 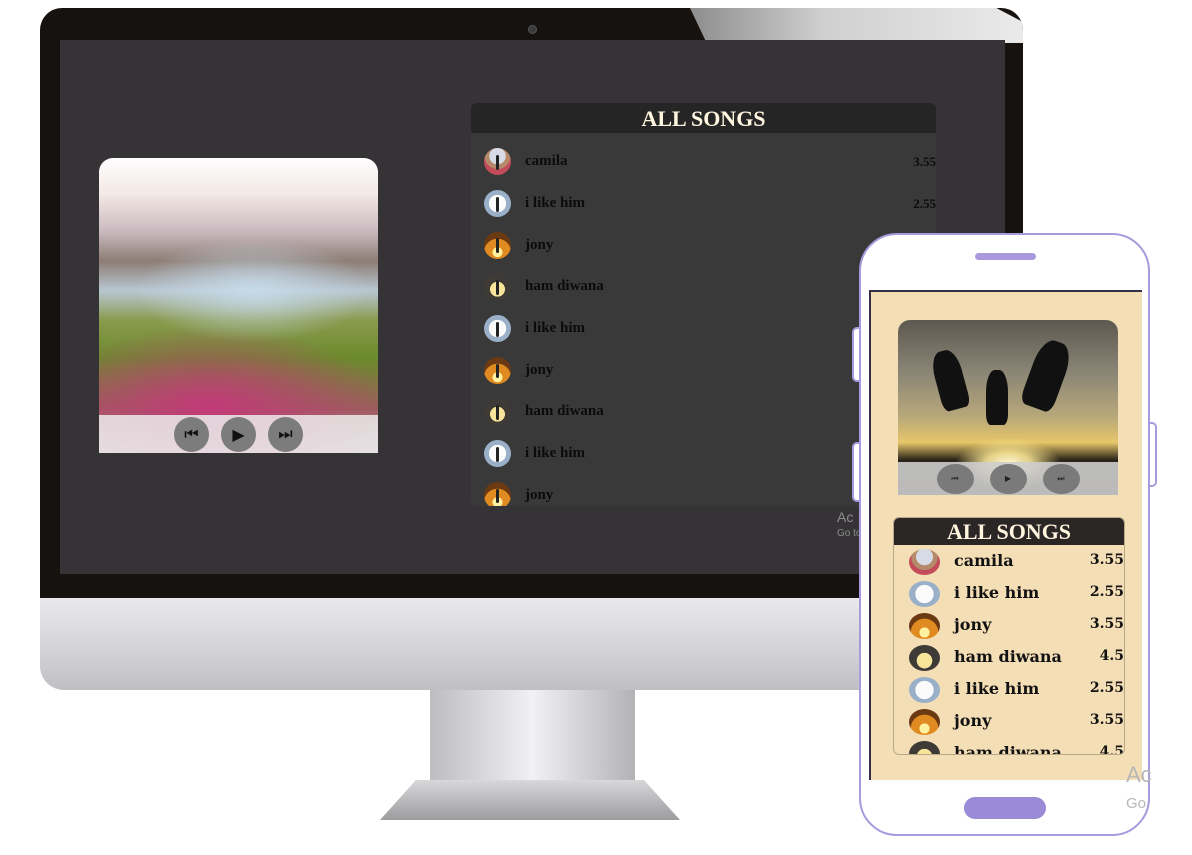 What do you see at coordinates (530, 800) in the screenshot?
I see `imac-stand-foot` at bounding box center [530, 800].